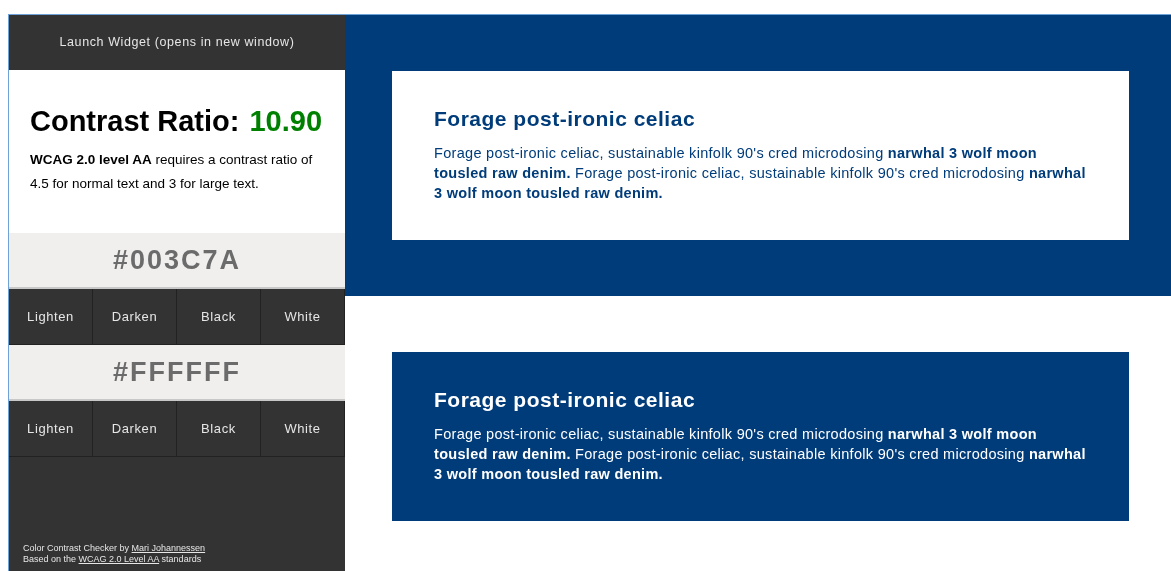 This screenshot has height=571, width=1171. I want to click on hex-field: #003C7A, so click(177, 261).